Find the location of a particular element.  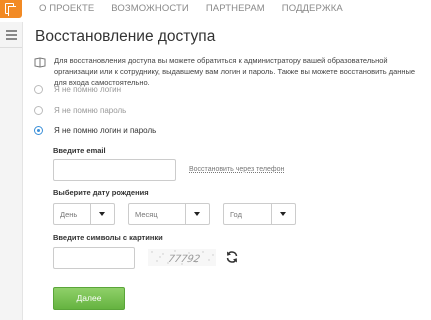

option-forgot-login: Я не помню логин is located at coordinates (77, 89).